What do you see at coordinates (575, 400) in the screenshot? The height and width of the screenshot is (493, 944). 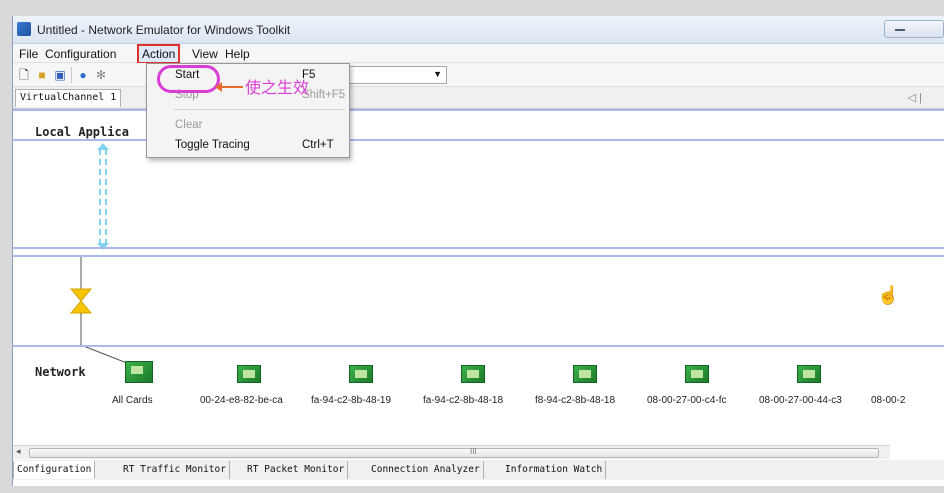 I see `card-label: f8-94-c2-8b-48-18` at bounding box center [575, 400].